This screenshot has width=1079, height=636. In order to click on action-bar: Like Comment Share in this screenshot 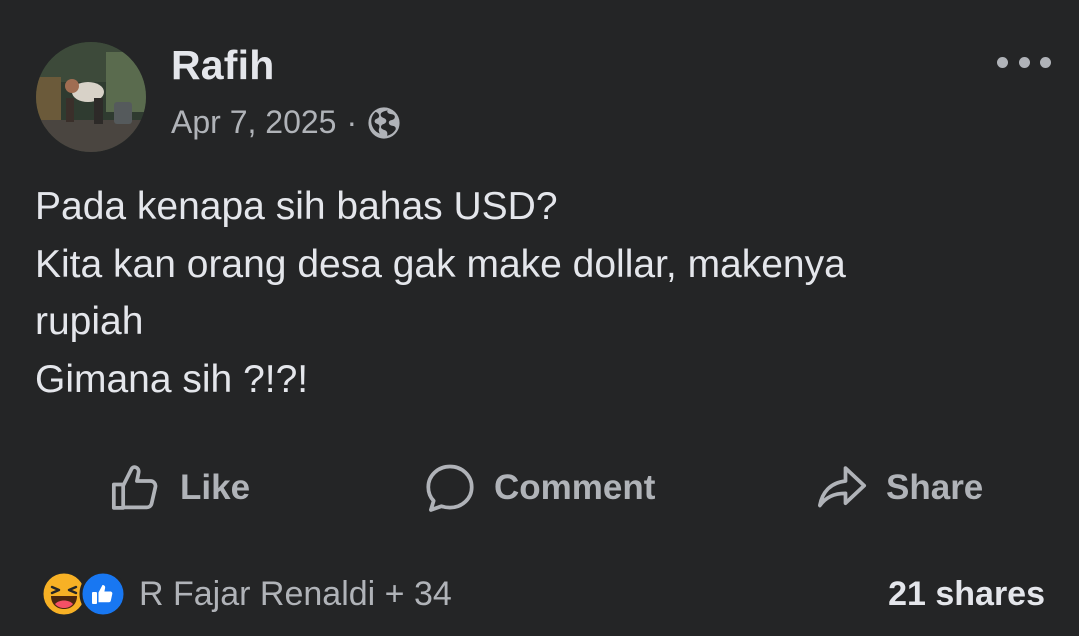, I will do `click(539, 487)`.